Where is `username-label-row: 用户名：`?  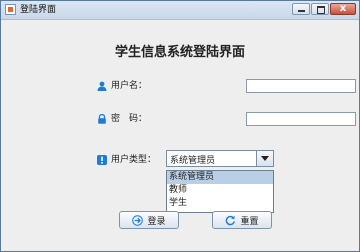
username-label-row: 用户名： is located at coordinates (122, 86).